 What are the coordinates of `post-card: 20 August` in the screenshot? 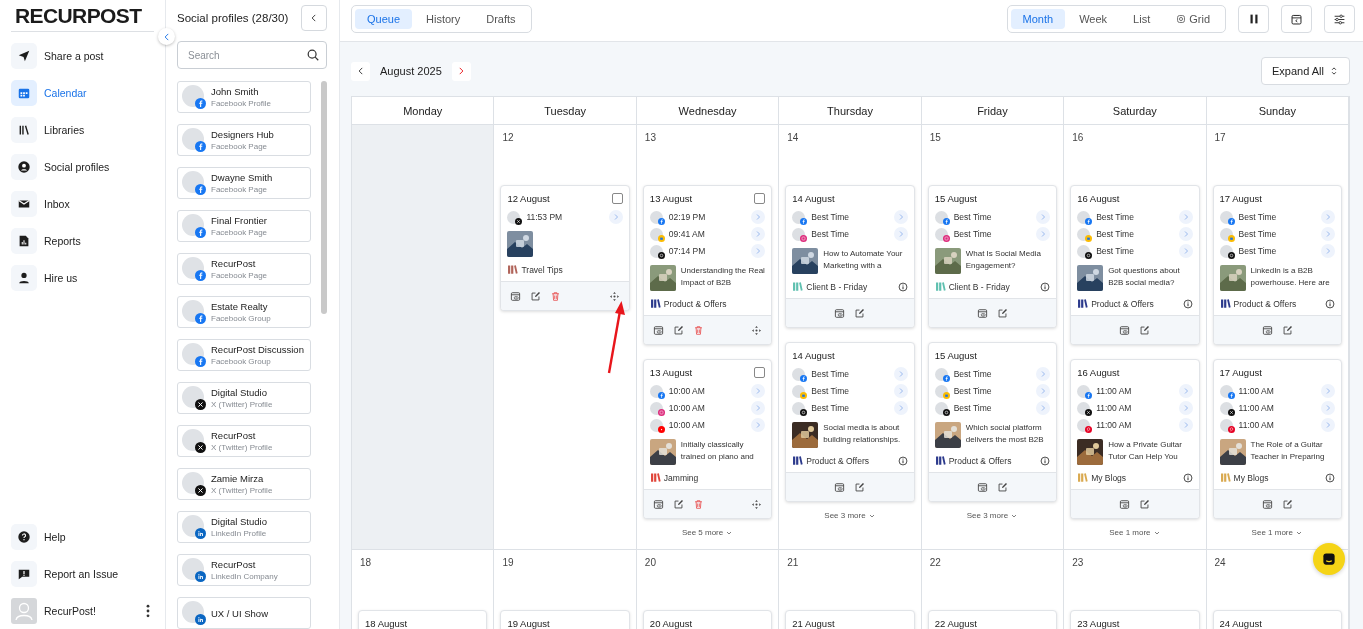 It's located at (707, 619).